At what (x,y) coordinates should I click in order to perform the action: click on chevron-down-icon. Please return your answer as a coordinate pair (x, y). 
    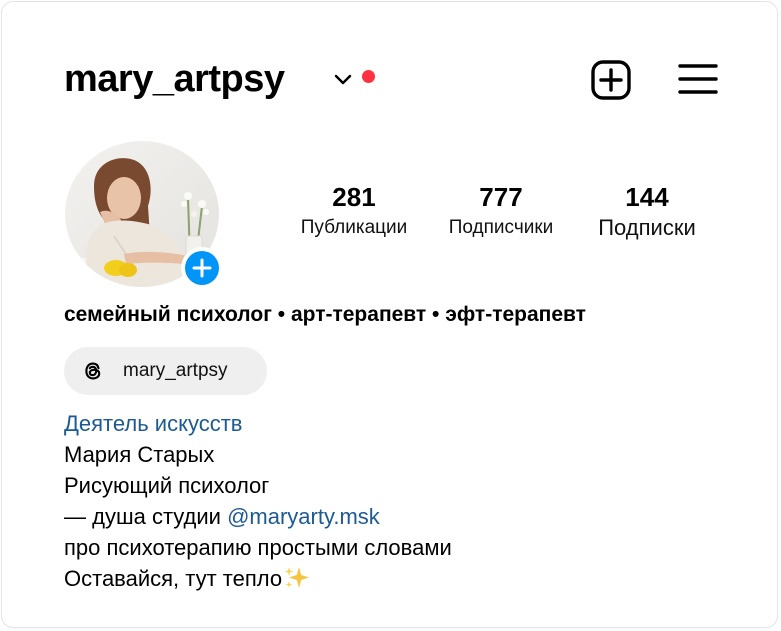
    Looking at the image, I should click on (343, 79).